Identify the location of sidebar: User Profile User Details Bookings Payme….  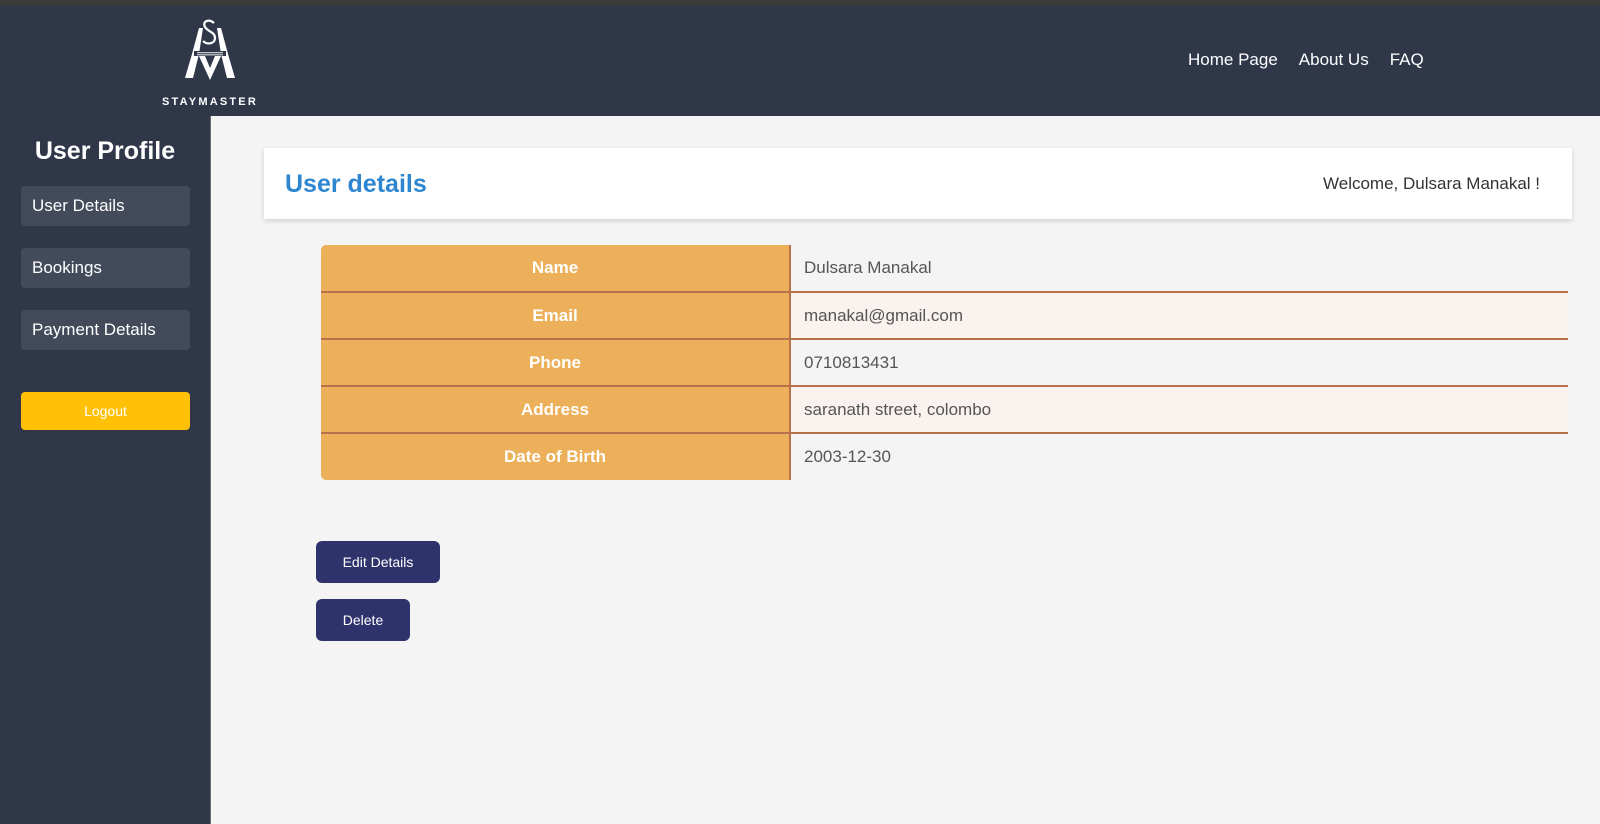
(105, 470).